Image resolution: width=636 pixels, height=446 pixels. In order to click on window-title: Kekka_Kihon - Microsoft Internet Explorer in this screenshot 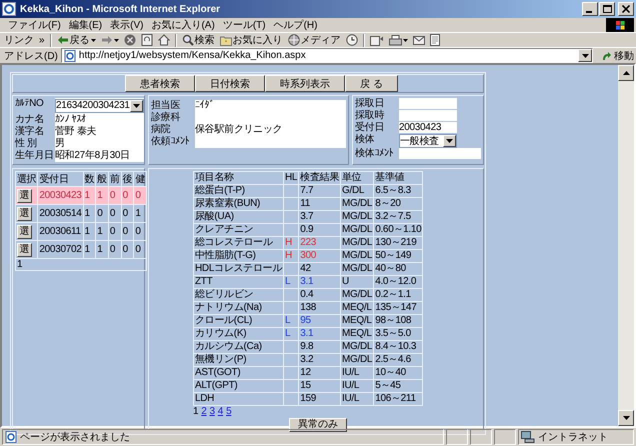, I will do `click(121, 9)`.